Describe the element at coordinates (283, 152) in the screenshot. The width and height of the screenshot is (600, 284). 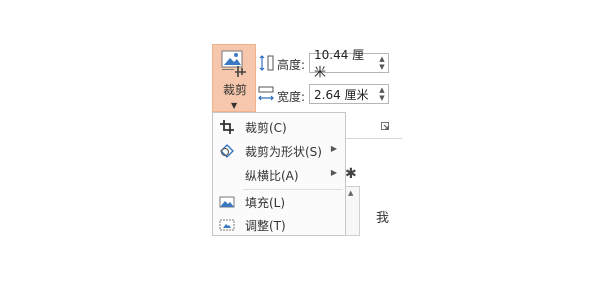
I see `menu-item-label: 裁剪为形状(S)` at that location.